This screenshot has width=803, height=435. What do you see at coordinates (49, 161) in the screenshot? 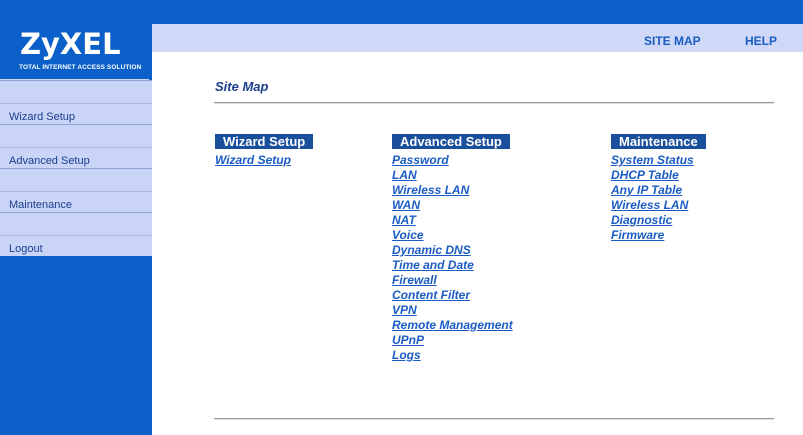
I see `sidebar-item-label: Advanced Setup` at bounding box center [49, 161].